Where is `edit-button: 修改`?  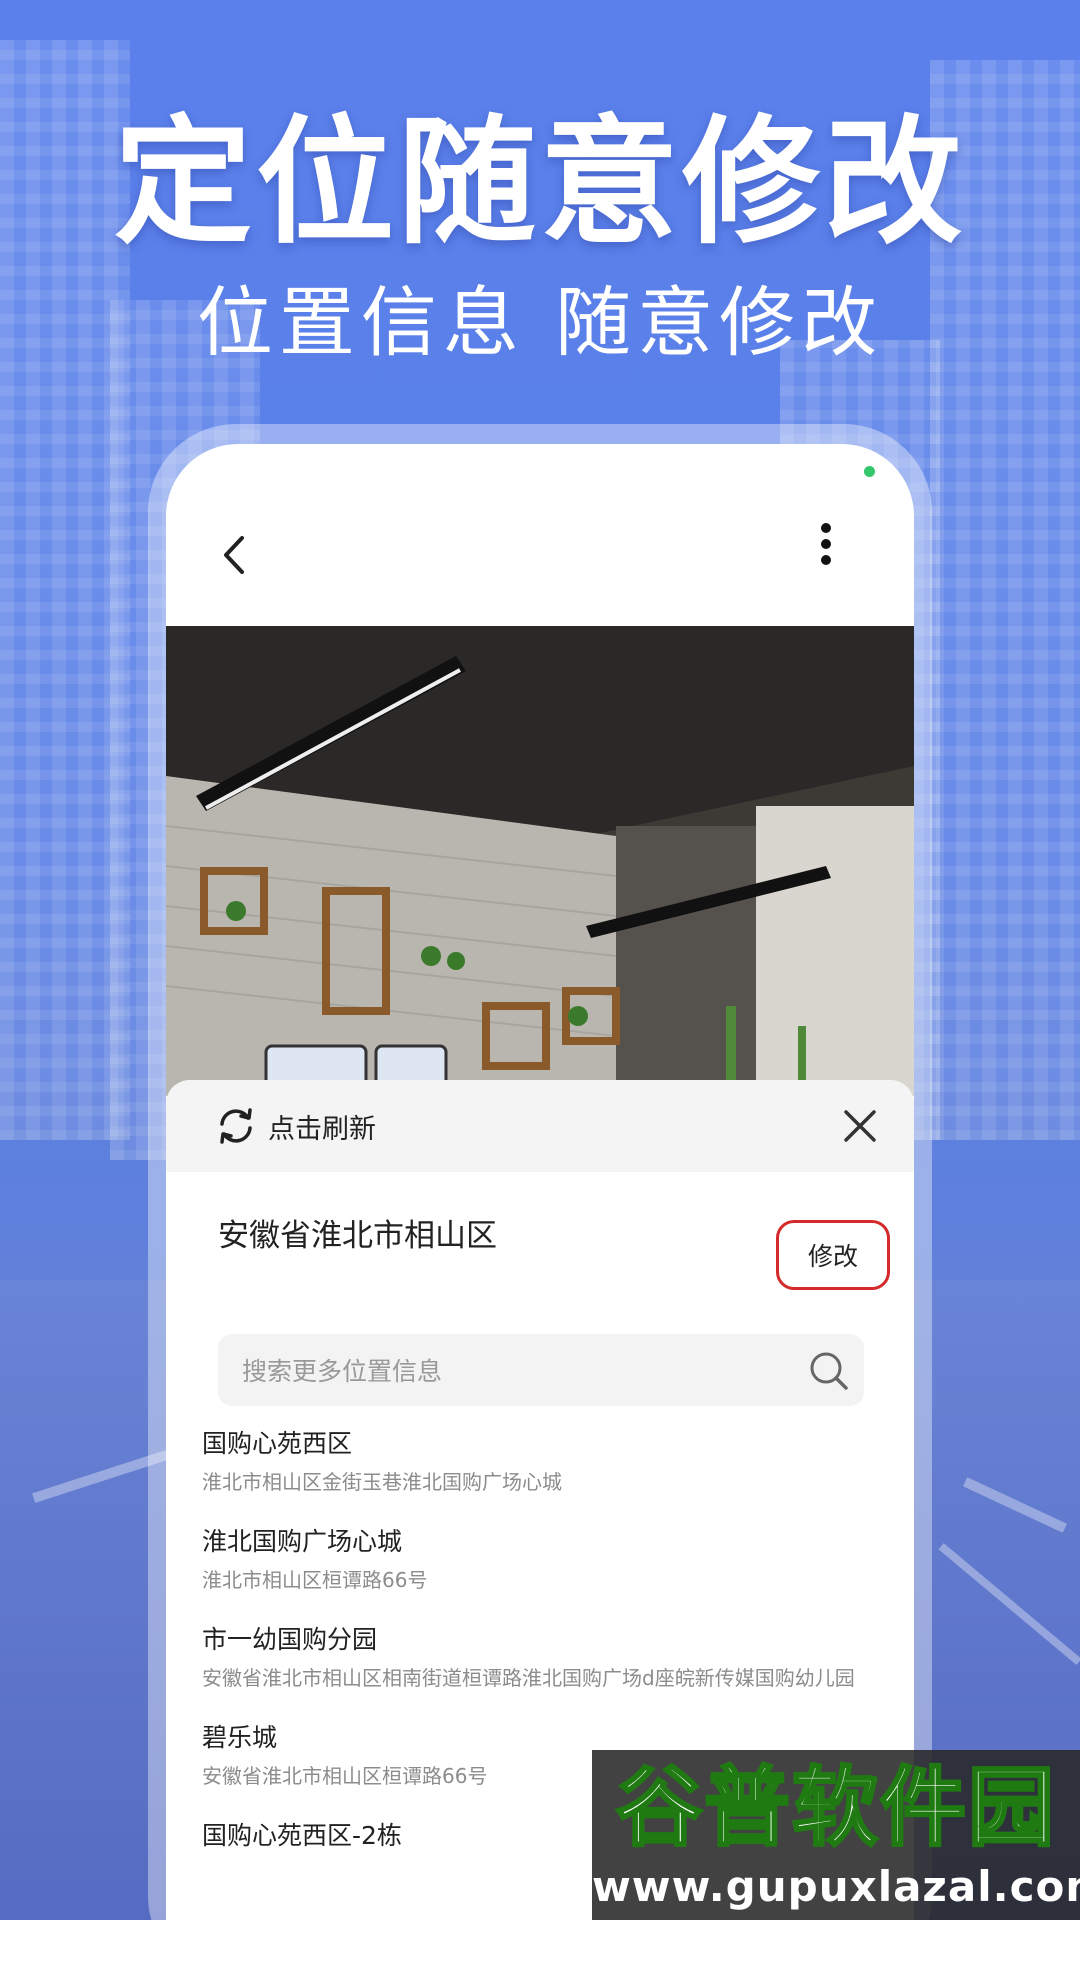 edit-button: 修改 is located at coordinates (833, 1255).